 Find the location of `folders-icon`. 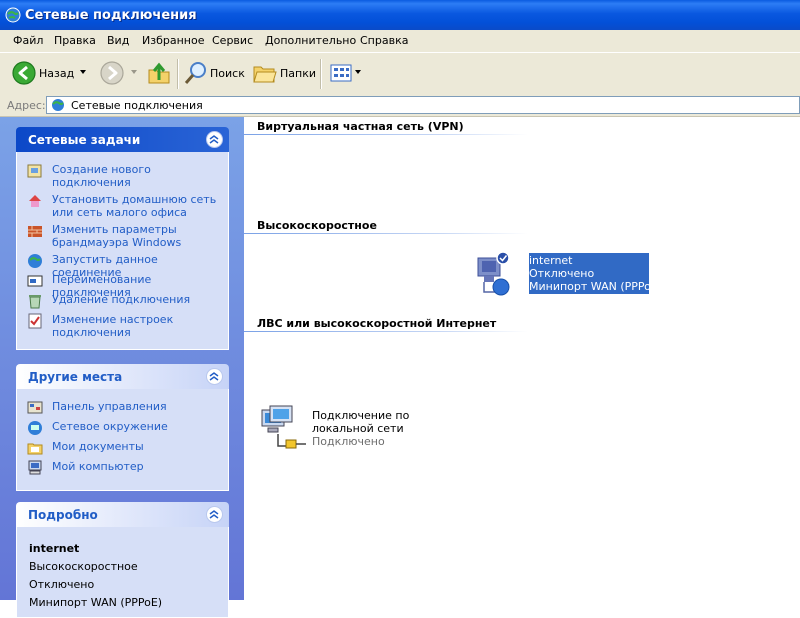

folders-icon is located at coordinates (265, 73).